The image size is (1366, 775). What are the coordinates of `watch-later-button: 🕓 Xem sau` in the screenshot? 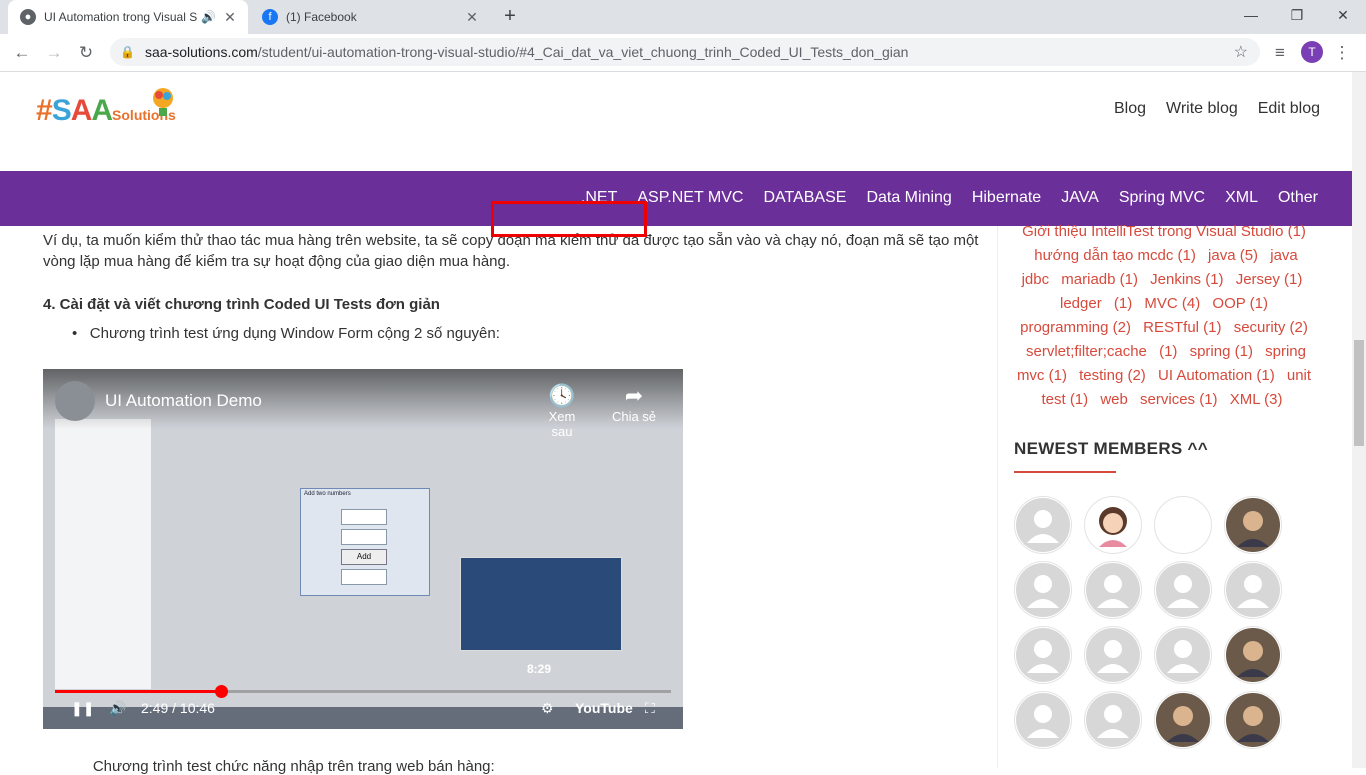 It's located at (562, 411).